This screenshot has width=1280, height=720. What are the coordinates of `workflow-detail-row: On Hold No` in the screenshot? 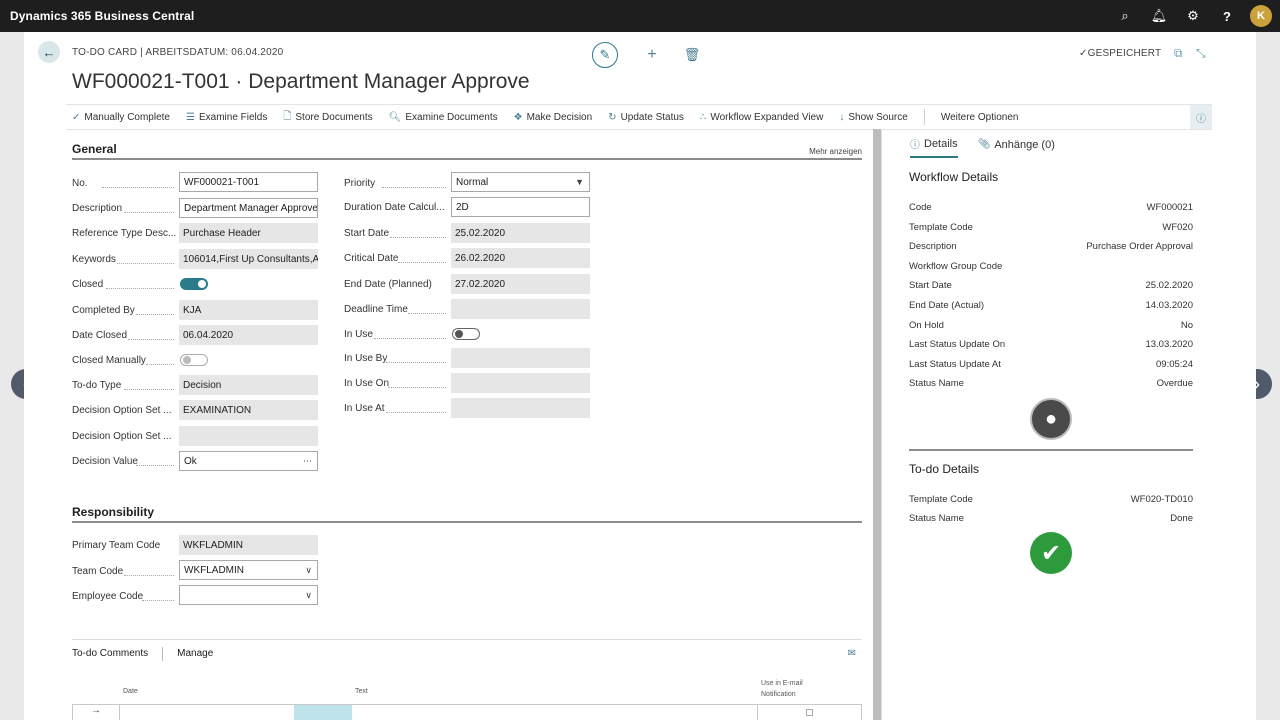 It's located at (1051, 325).